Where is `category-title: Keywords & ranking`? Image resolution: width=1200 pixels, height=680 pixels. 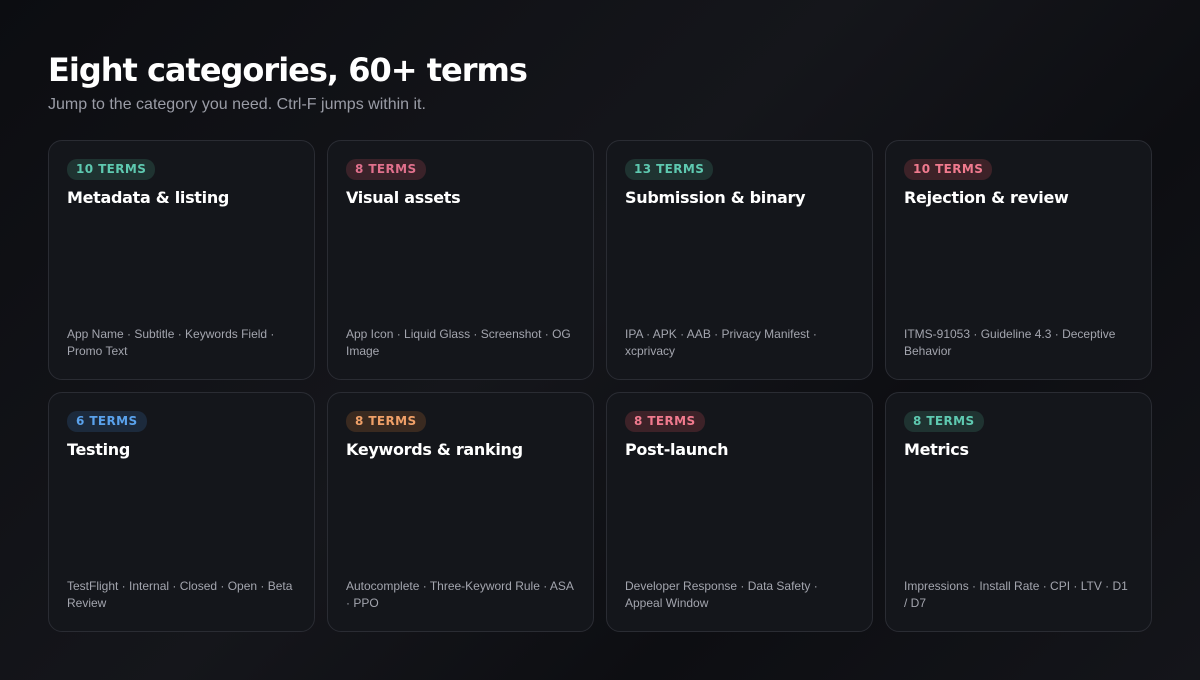
category-title: Keywords & ranking is located at coordinates (434, 449).